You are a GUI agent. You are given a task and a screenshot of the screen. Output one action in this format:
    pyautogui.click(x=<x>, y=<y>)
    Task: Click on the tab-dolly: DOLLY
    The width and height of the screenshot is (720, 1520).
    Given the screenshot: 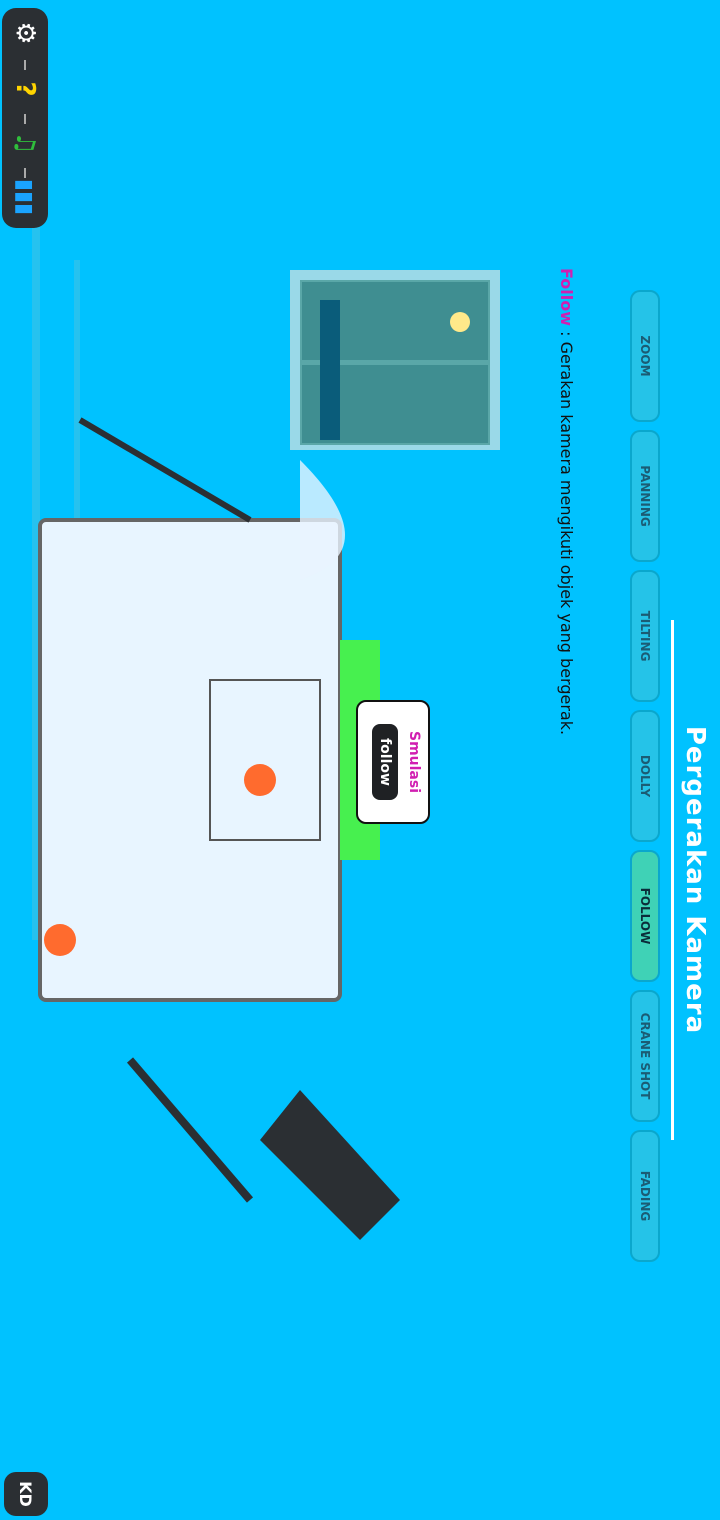 What is the action you would take?
    pyautogui.click(x=645, y=776)
    